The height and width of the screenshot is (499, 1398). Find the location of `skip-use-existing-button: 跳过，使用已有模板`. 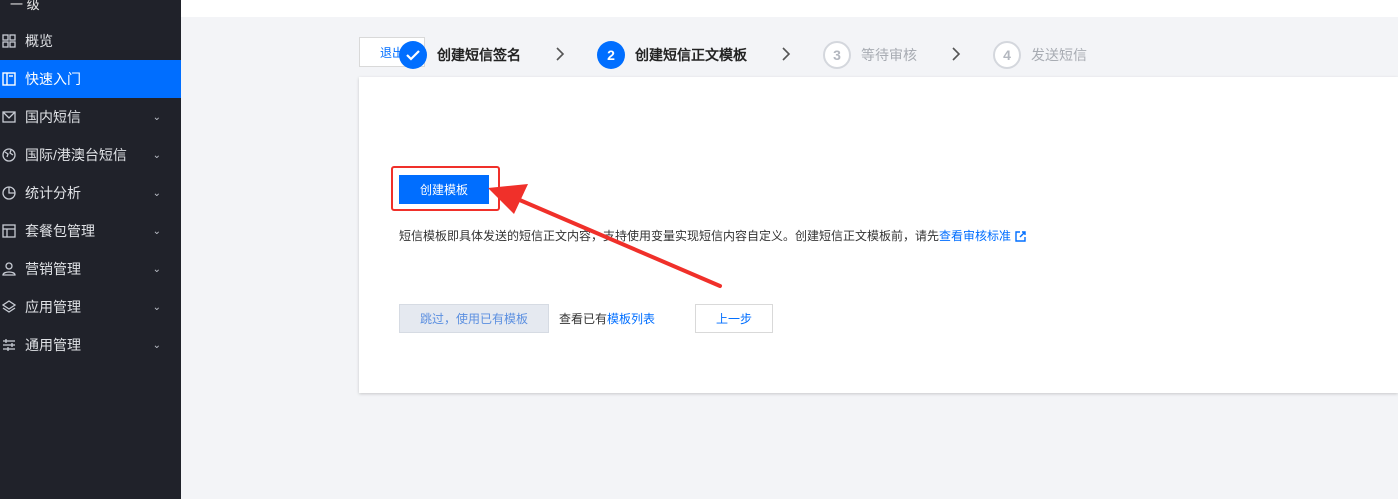

skip-use-existing-button: 跳过，使用已有模板 is located at coordinates (474, 318).